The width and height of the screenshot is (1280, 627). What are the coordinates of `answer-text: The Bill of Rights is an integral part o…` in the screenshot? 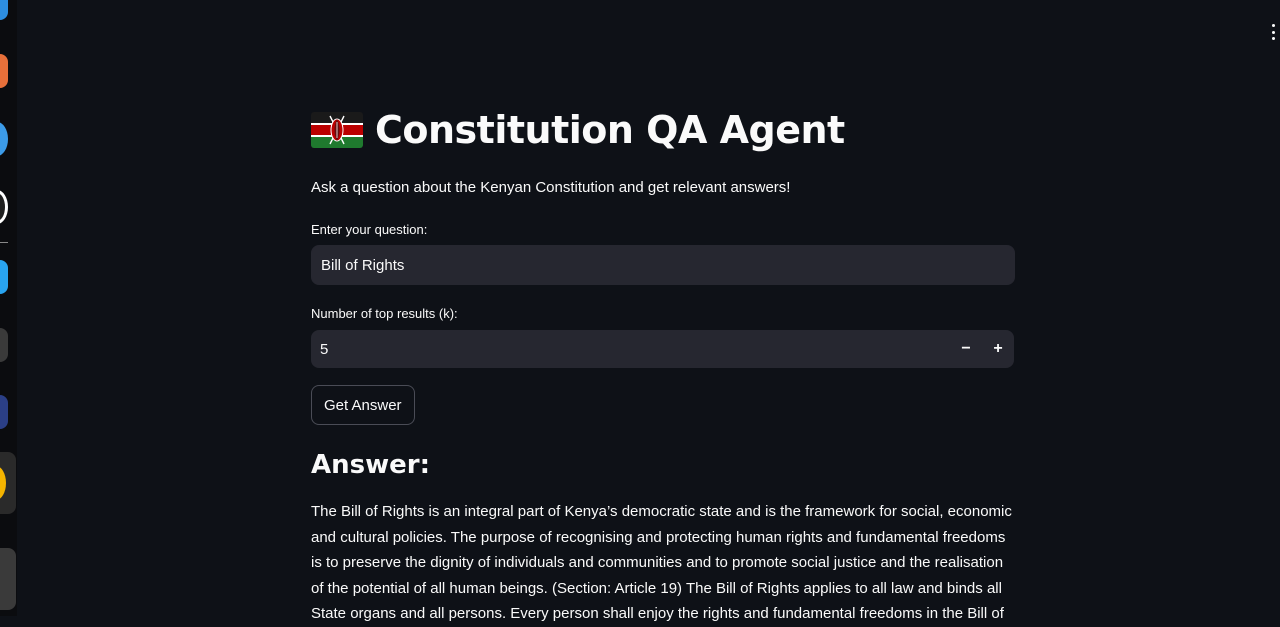 It's located at (661, 563).